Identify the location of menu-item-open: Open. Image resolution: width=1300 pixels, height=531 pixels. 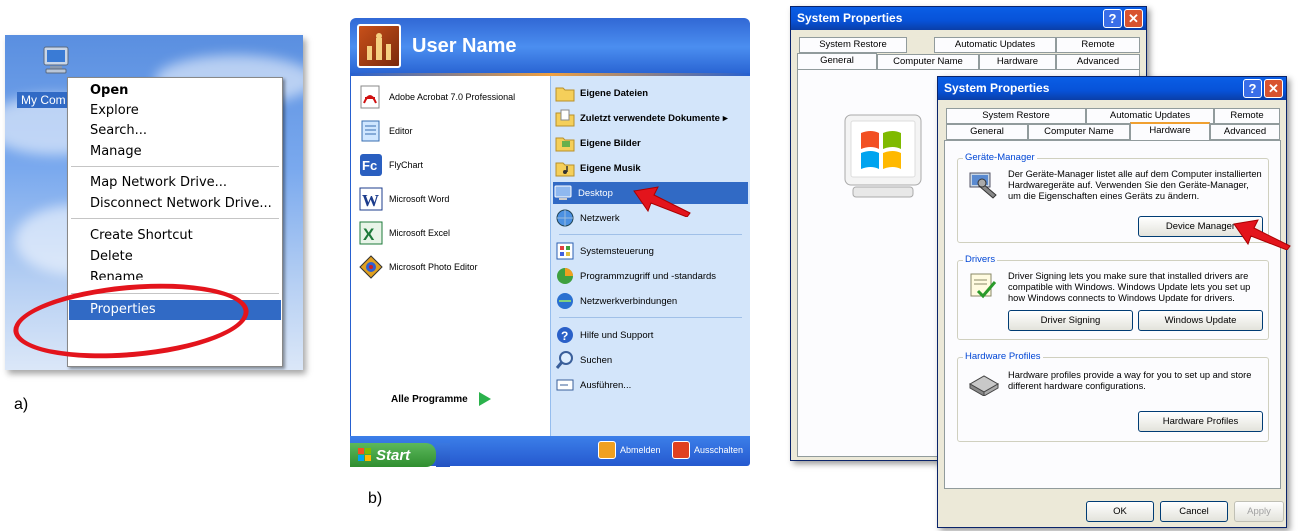
(175, 91).